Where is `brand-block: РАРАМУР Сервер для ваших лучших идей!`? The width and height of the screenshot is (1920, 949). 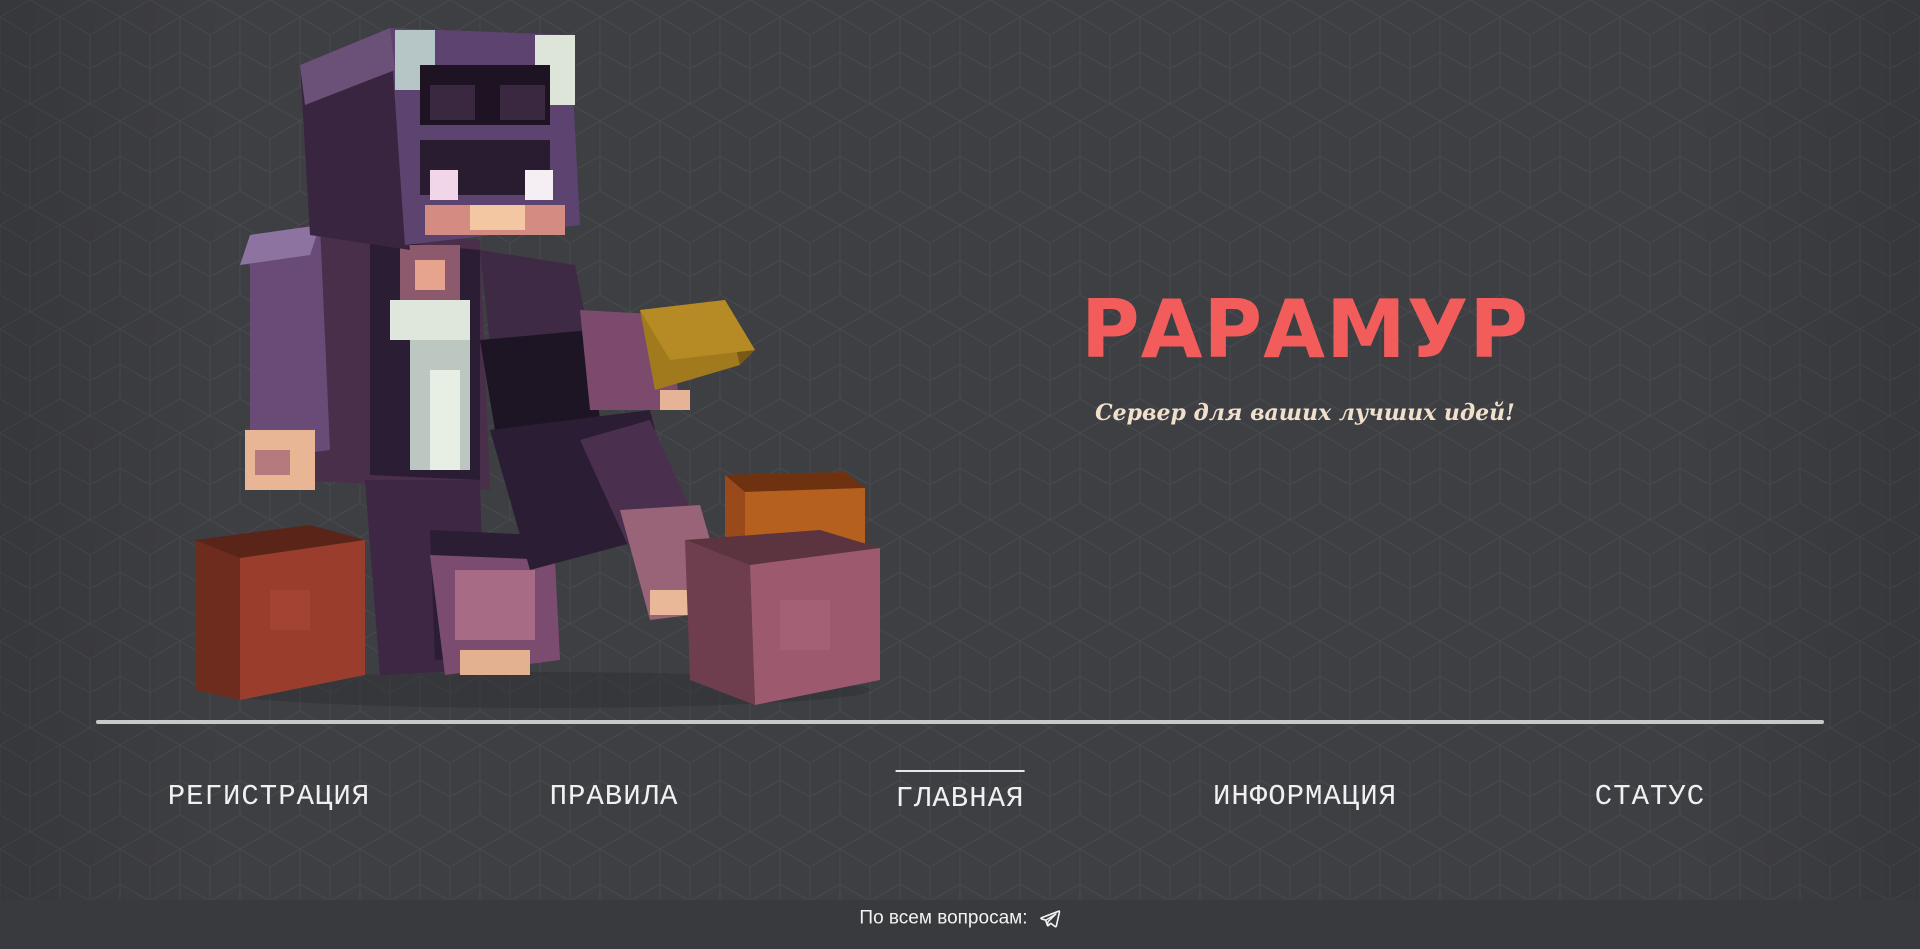
brand-block: РАРАМУР Сервер для ваших лучших идей! is located at coordinates (1305, 355).